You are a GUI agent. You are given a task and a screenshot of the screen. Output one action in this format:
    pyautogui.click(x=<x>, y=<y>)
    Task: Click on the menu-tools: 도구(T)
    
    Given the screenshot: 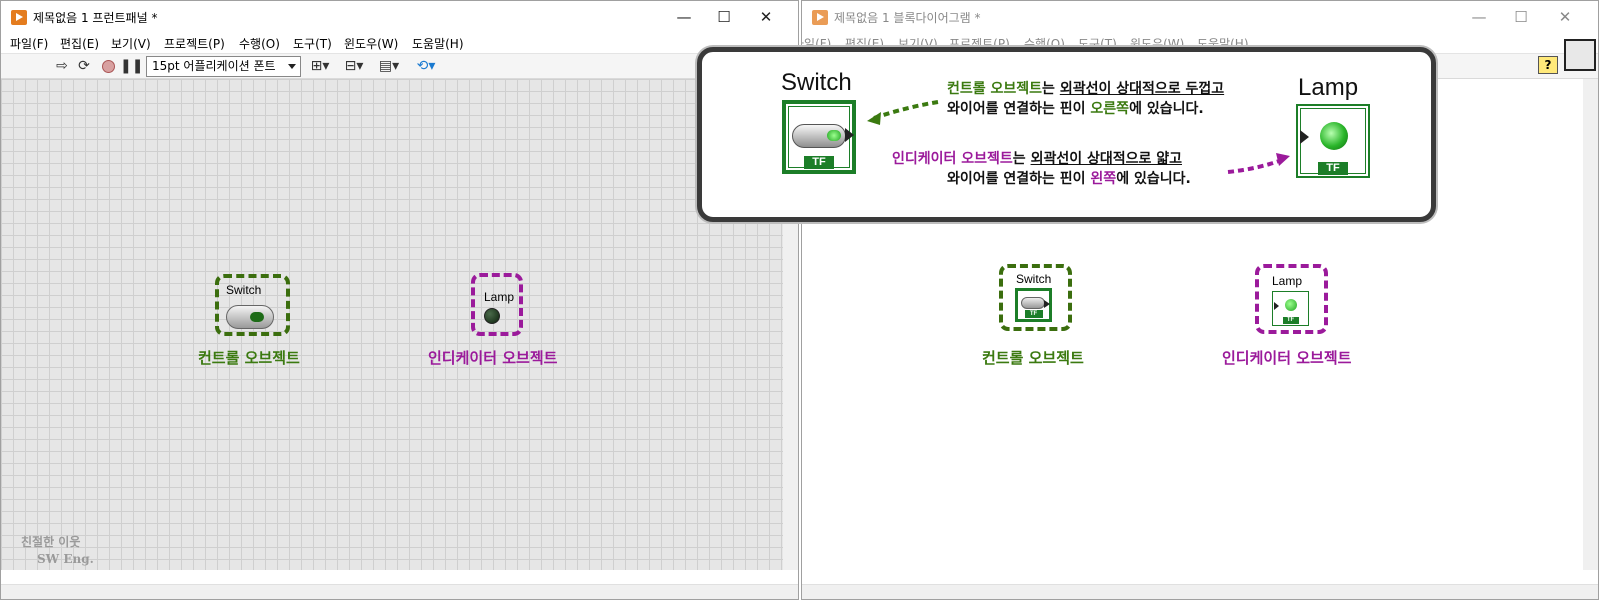 What is the action you would take?
    pyautogui.click(x=312, y=43)
    